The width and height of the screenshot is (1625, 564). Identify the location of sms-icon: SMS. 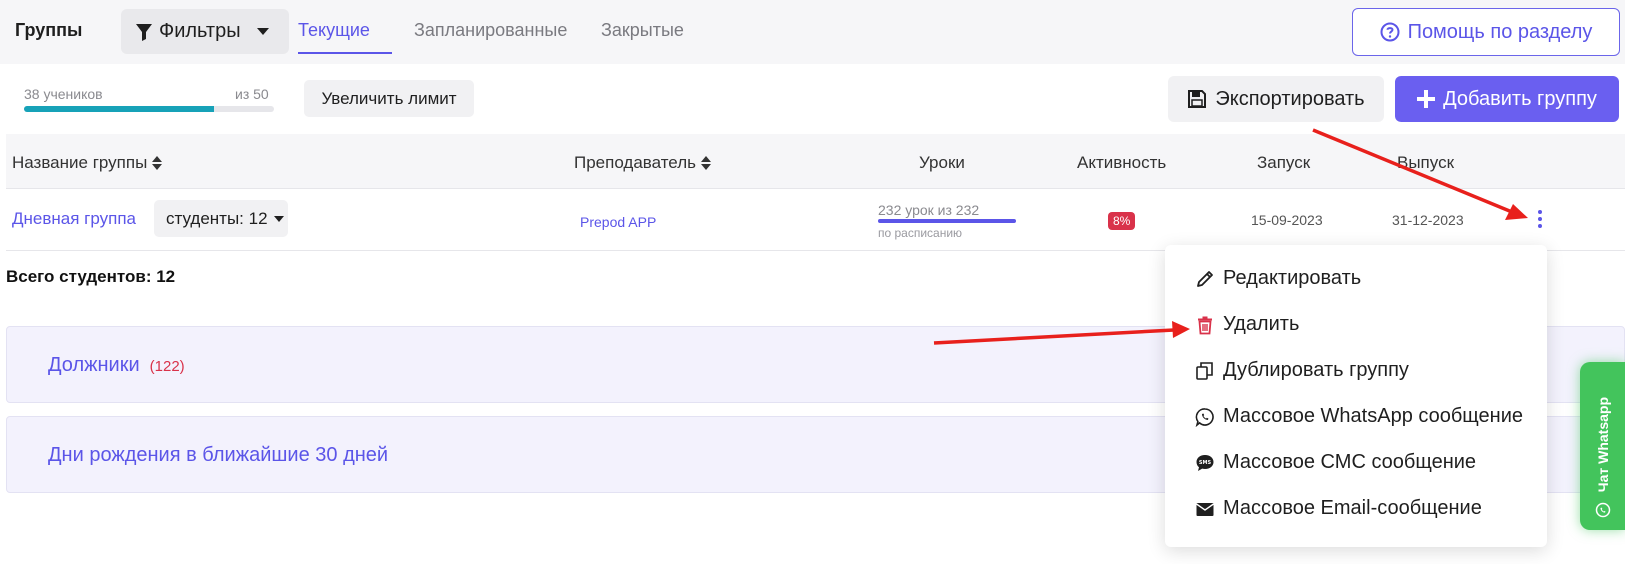
(1205, 462).